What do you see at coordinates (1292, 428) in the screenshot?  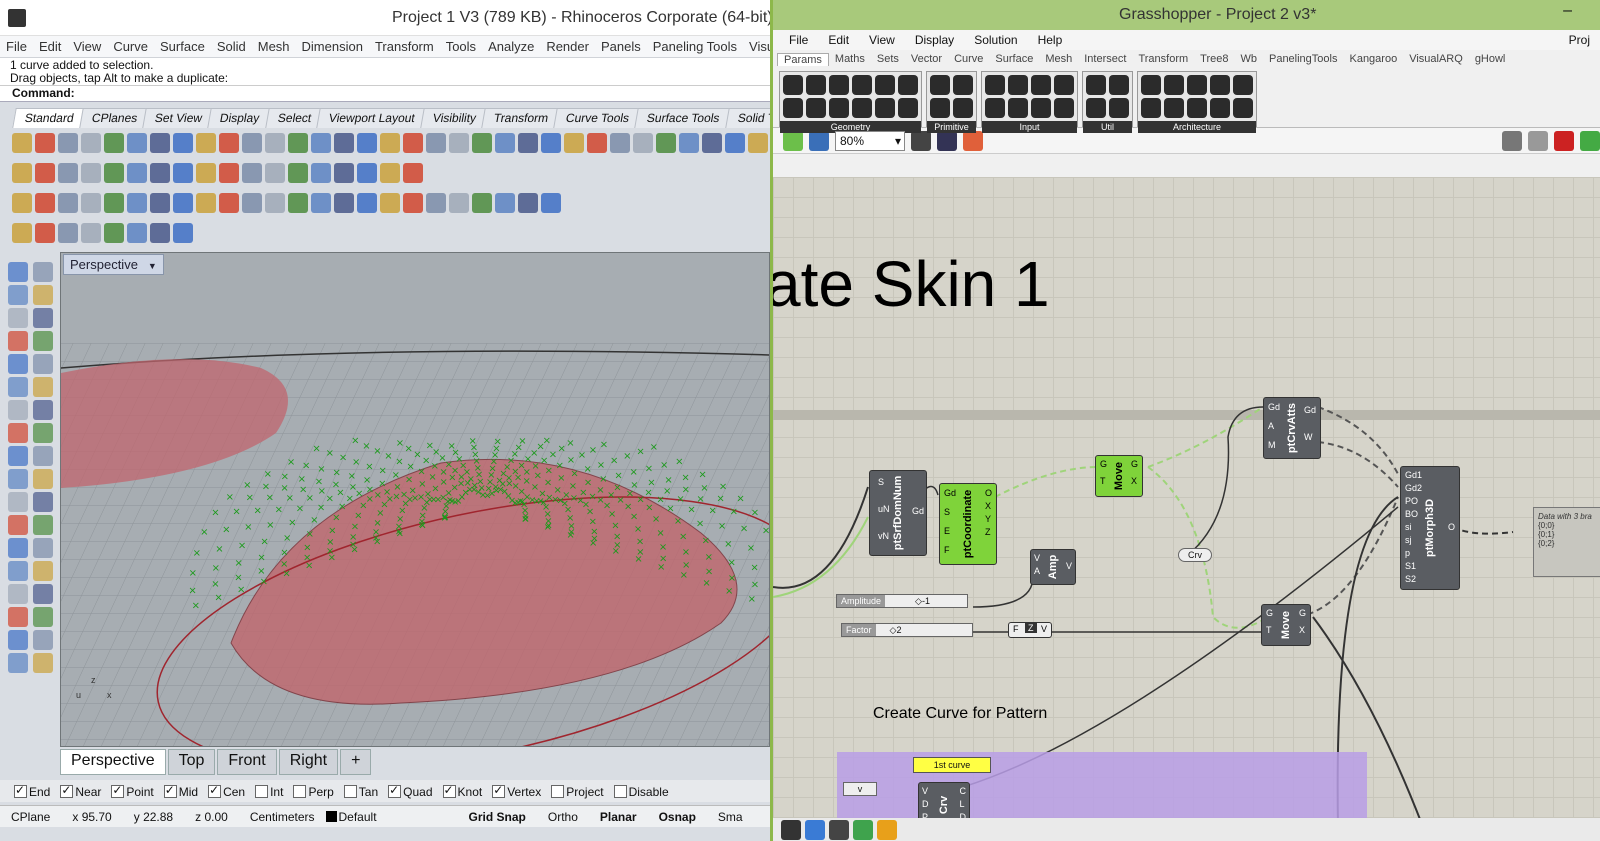 I see `component-ptcrvatts: Gd A M ptCrvAtts Gd W` at bounding box center [1292, 428].